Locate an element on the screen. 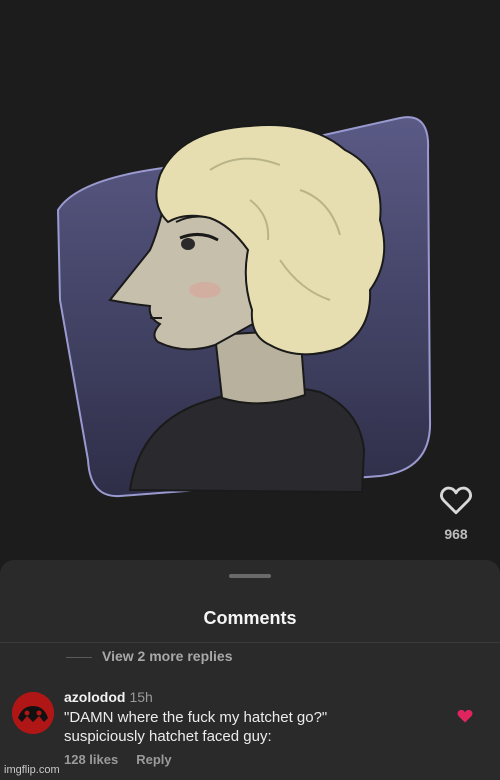  heart-outline-icon is located at coordinates (456, 500).